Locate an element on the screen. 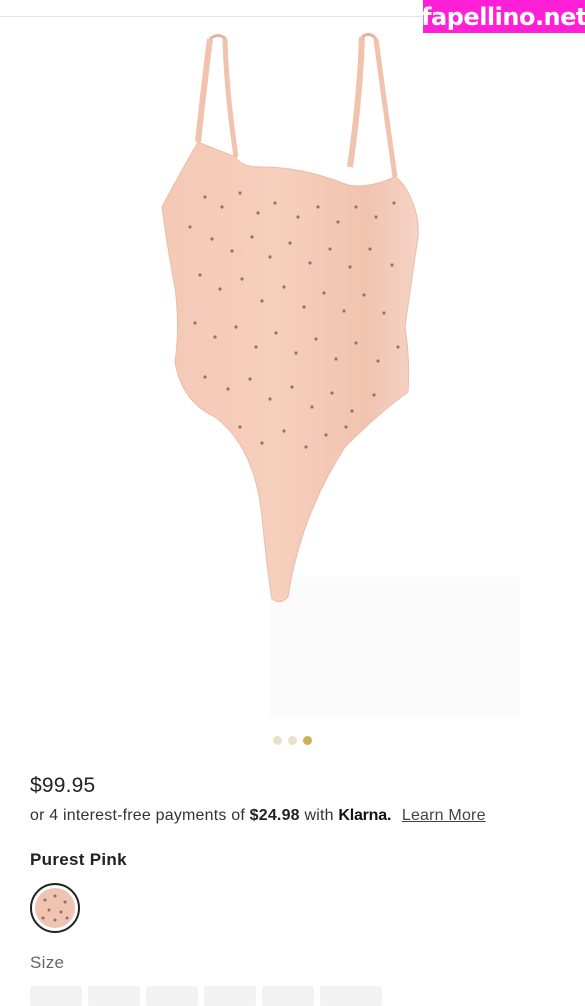 Image resolution: width=585 pixels, height=1006 pixels. color-swatch-purest-pink is located at coordinates (55, 908).